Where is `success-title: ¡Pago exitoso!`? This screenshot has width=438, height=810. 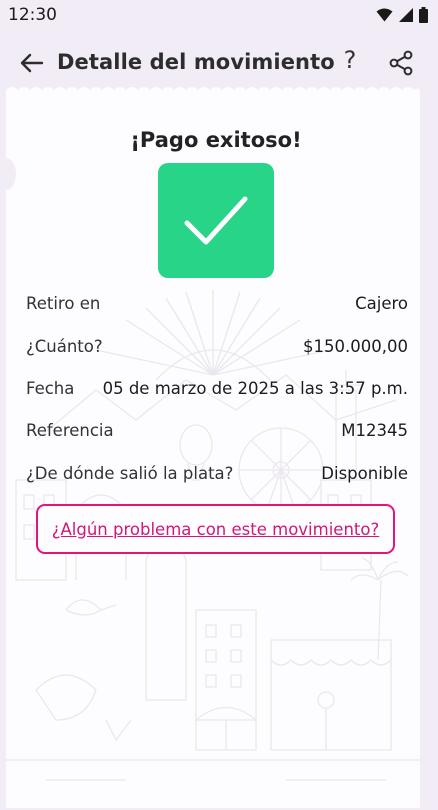 success-title: ¡Pago exitoso! is located at coordinates (216, 140).